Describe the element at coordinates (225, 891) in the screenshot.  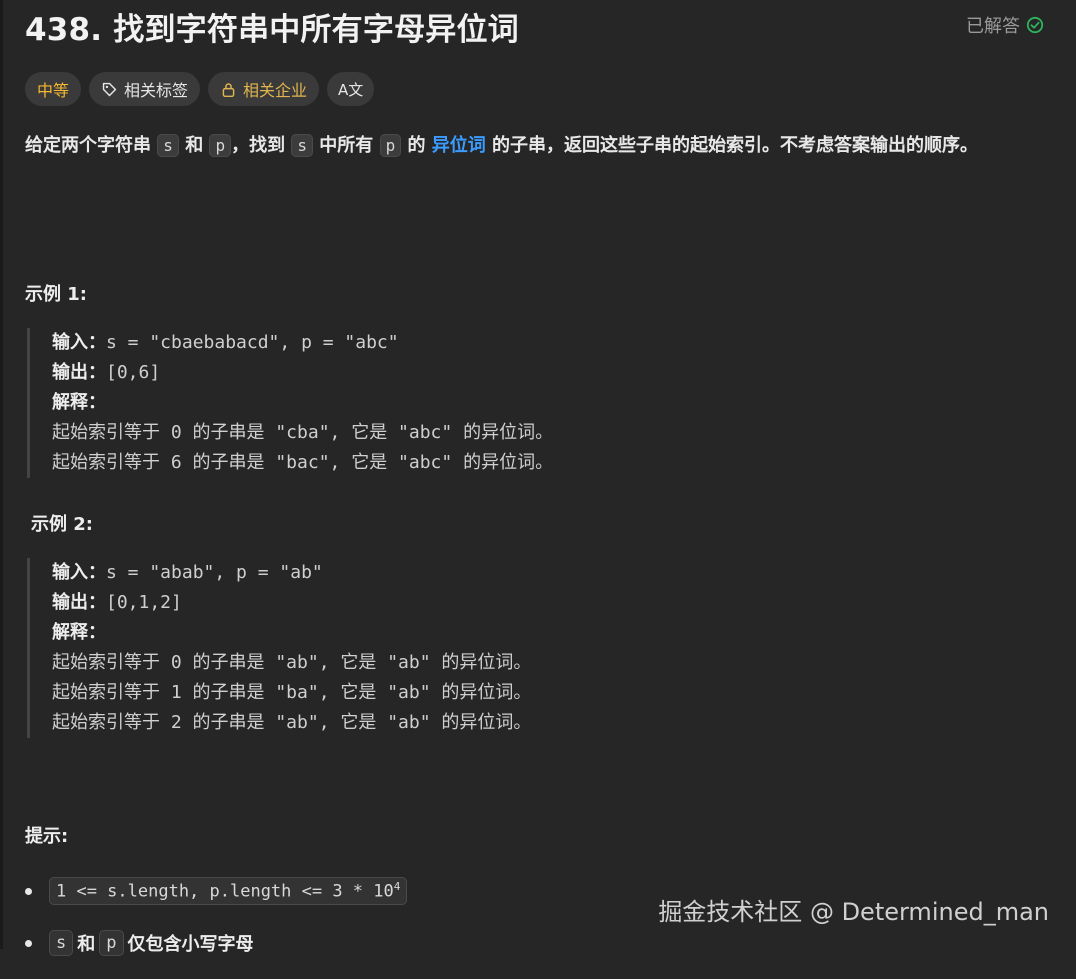
I see `constraint-text: 1 <= s.length, p.length <= 3 * 10` at that location.